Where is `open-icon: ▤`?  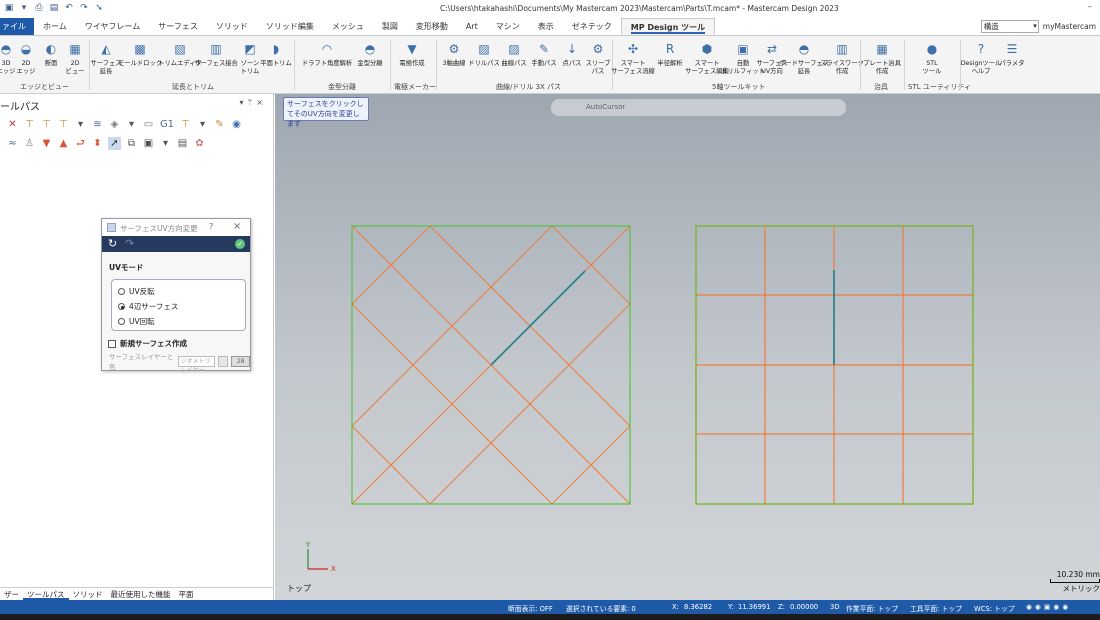
open-icon: ▤ is located at coordinates (54, 8).